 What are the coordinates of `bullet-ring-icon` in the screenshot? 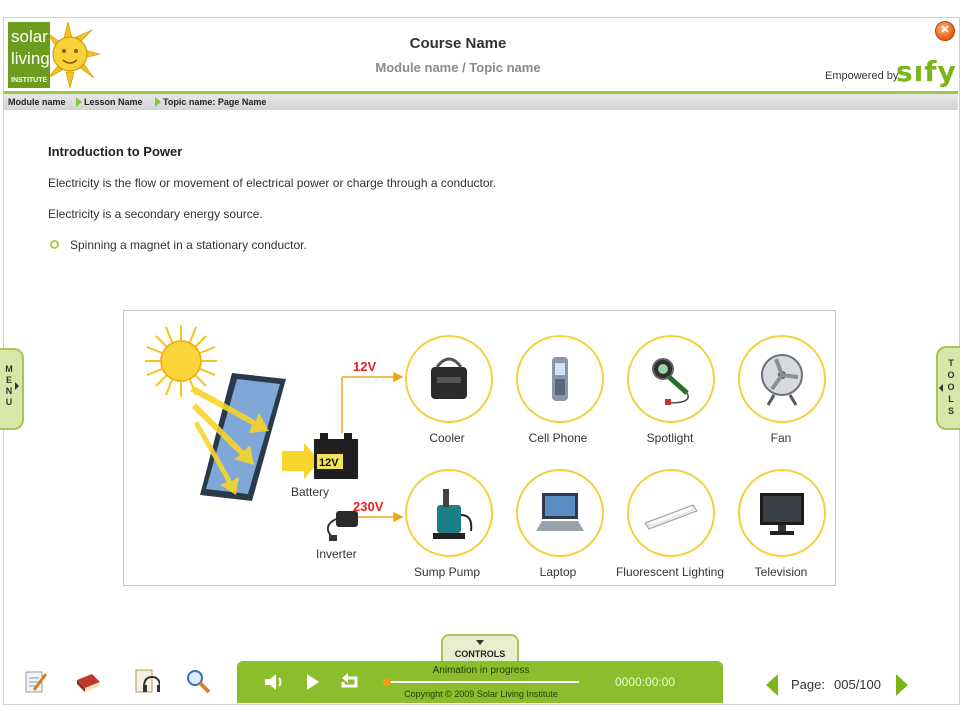 It's located at (54, 244).